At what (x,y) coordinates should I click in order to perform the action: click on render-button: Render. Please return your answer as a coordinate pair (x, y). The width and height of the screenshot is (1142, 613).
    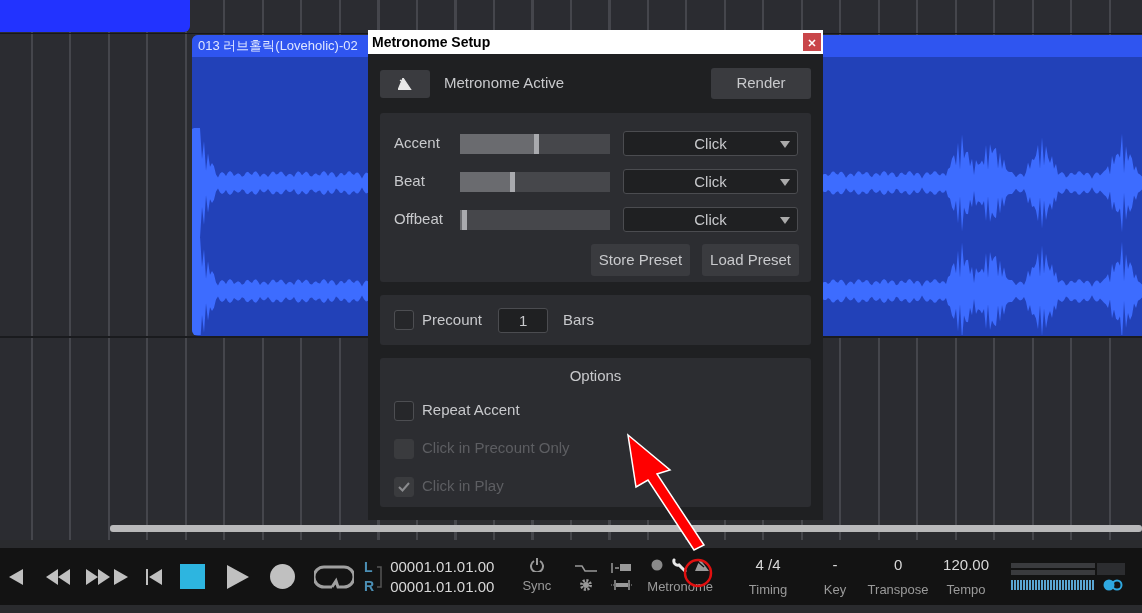
    Looking at the image, I should click on (761, 83).